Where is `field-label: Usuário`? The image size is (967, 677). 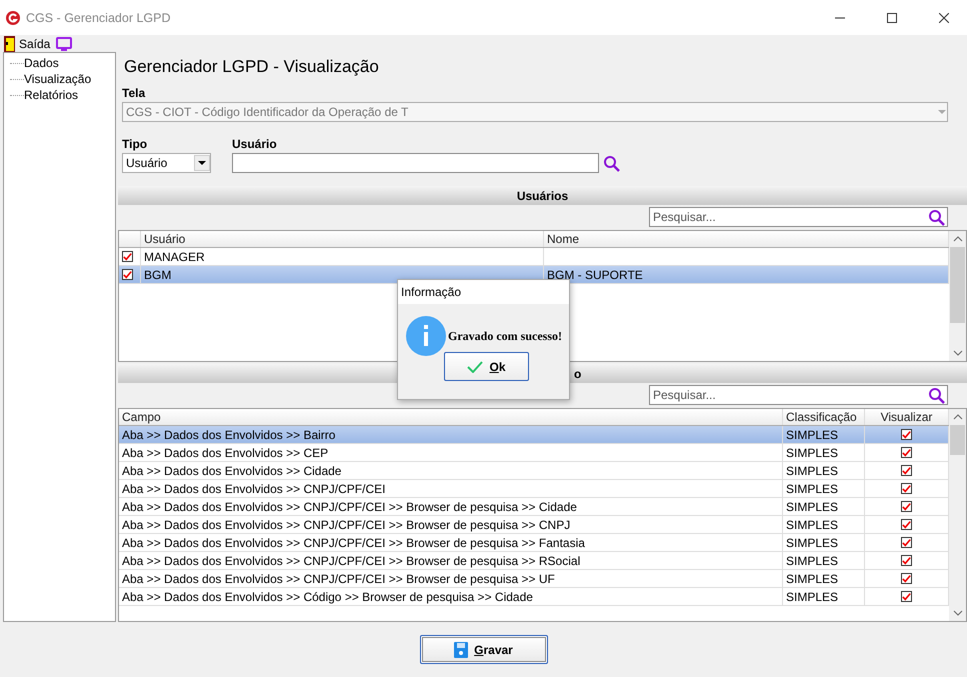
field-label: Usuário is located at coordinates (255, 144).